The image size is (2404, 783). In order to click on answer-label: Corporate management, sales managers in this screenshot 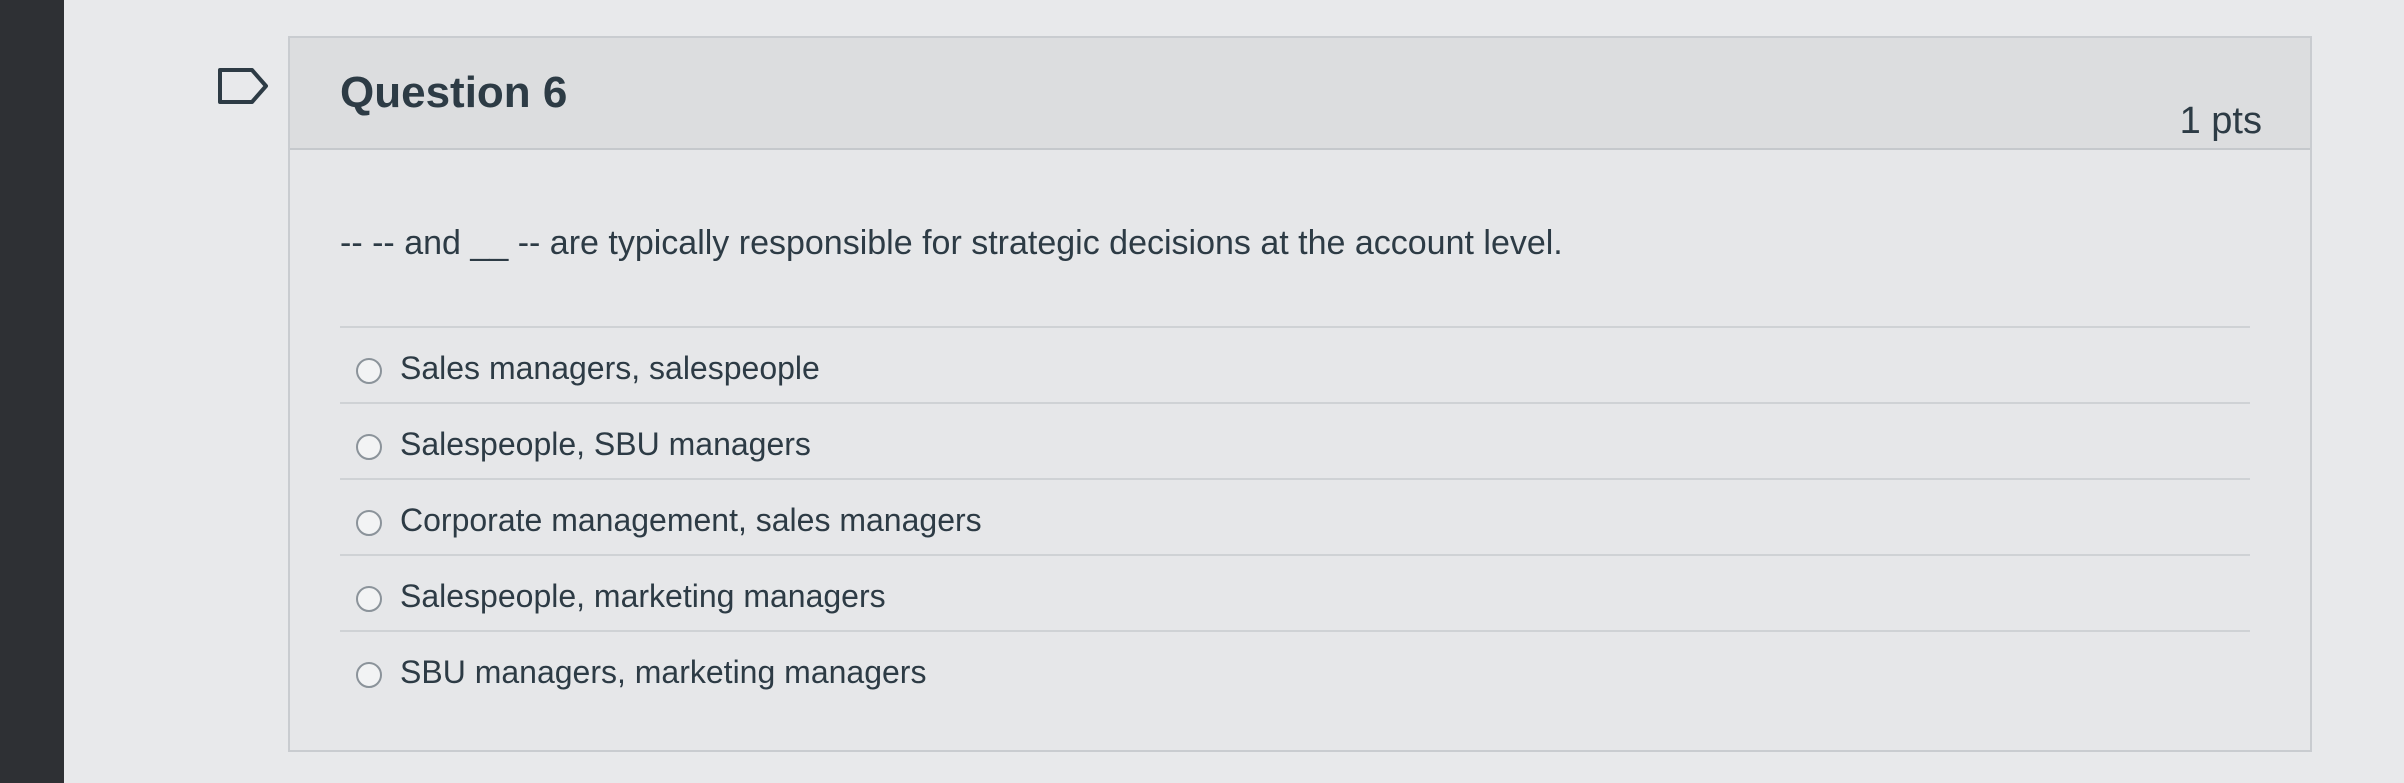, I will do `click(691, 520)`.